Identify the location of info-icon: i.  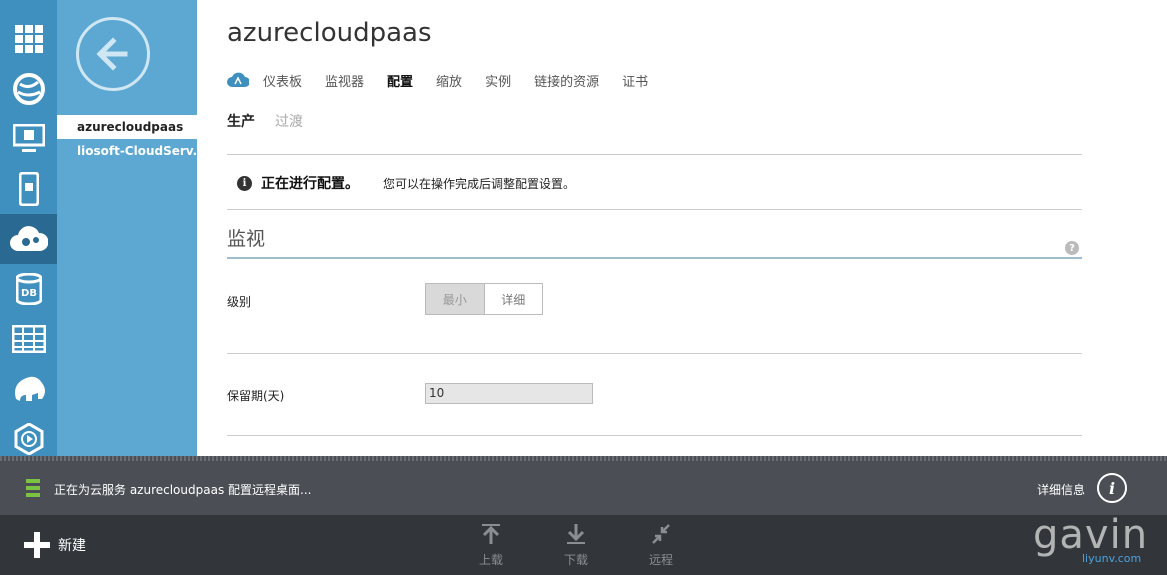
(244, 183).